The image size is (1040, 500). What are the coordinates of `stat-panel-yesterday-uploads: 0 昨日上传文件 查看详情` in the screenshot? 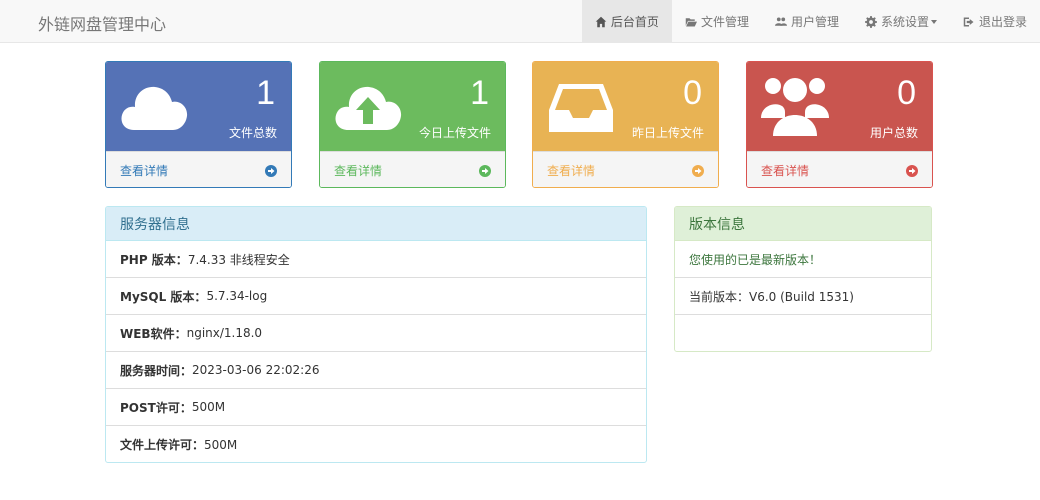 It's located at (625, 124).